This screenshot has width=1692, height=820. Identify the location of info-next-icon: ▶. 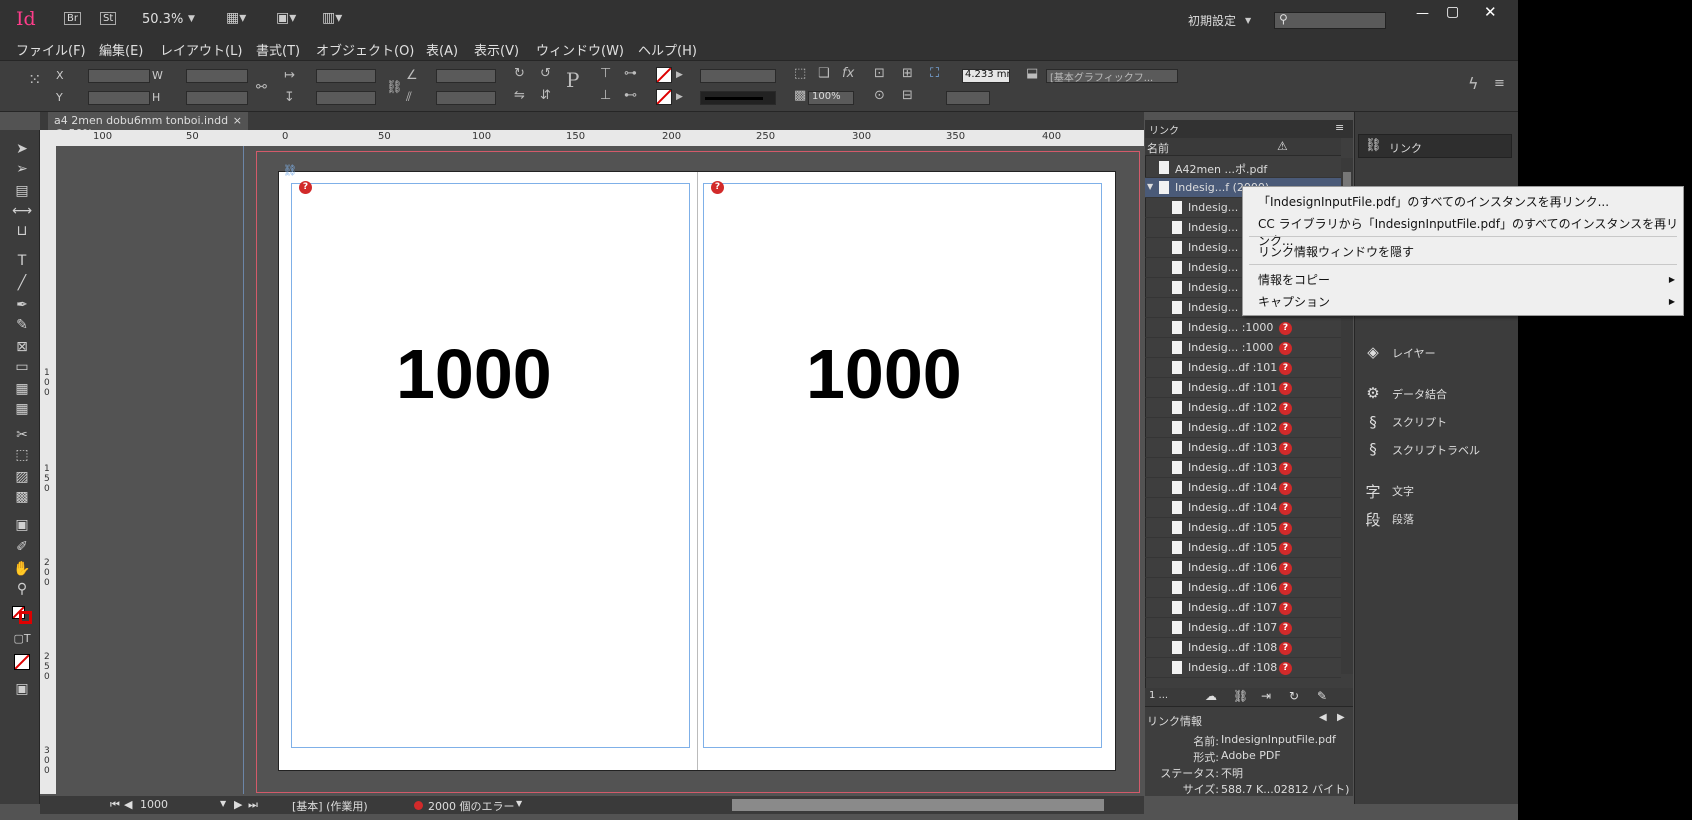
(1341, 717).